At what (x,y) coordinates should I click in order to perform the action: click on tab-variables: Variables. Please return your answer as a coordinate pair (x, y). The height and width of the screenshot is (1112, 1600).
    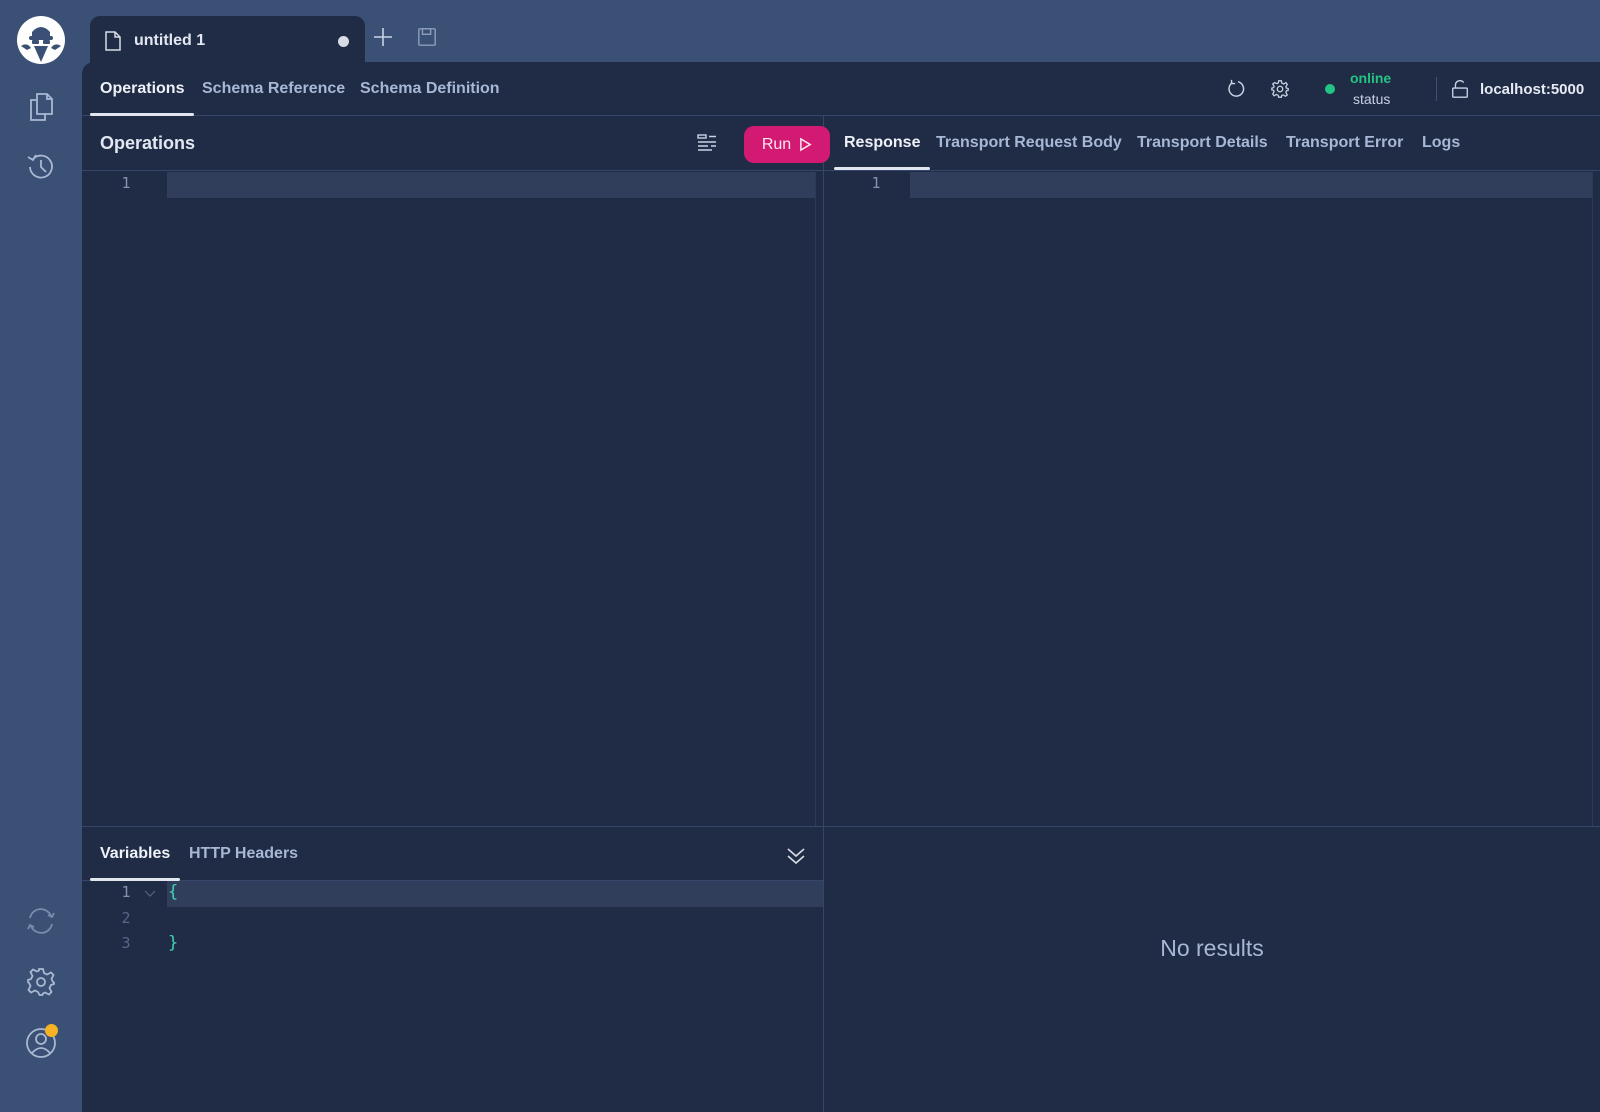
    Looking at the image, I should click on (135, 854).